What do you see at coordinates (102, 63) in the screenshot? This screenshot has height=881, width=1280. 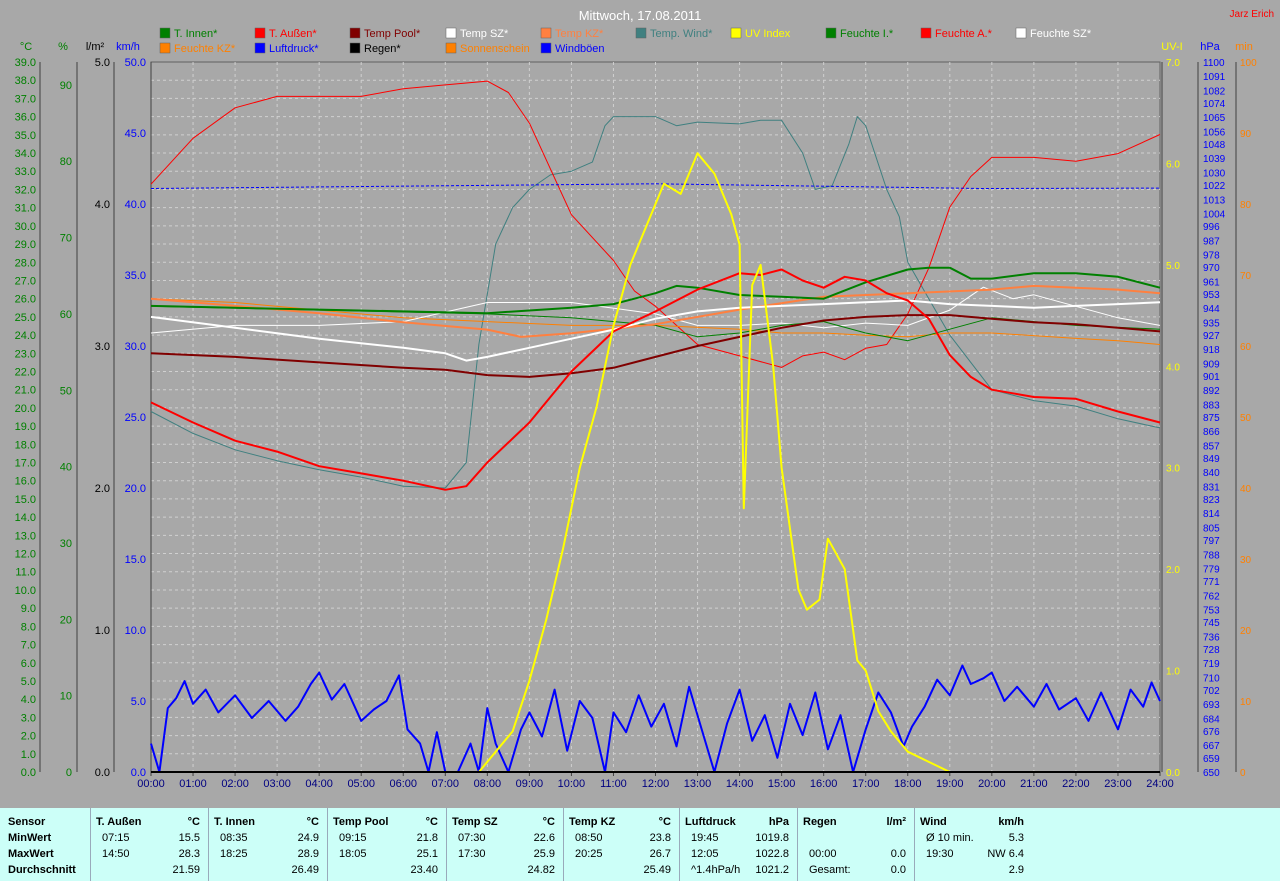 I see `y-tick-label-rain_lm2: 5.0` at bounding box center [102, 63].